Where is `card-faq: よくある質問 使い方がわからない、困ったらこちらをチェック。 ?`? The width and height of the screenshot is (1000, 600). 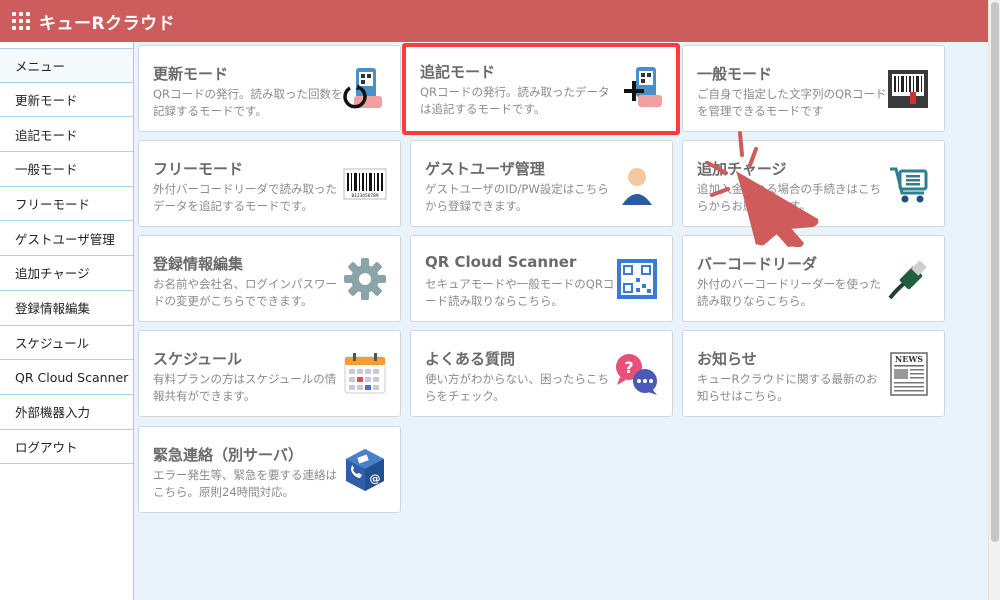
card-faq: よくある質問 使い方がわからない、困ったらこちらをチェック。 ? is located at coordinates (541, 373).